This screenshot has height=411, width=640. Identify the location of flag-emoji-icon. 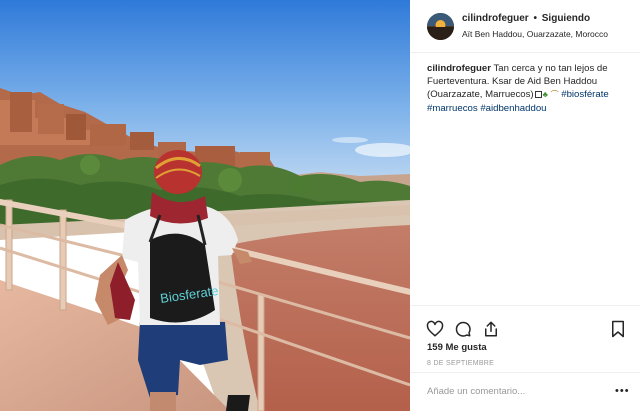
(538, 95).